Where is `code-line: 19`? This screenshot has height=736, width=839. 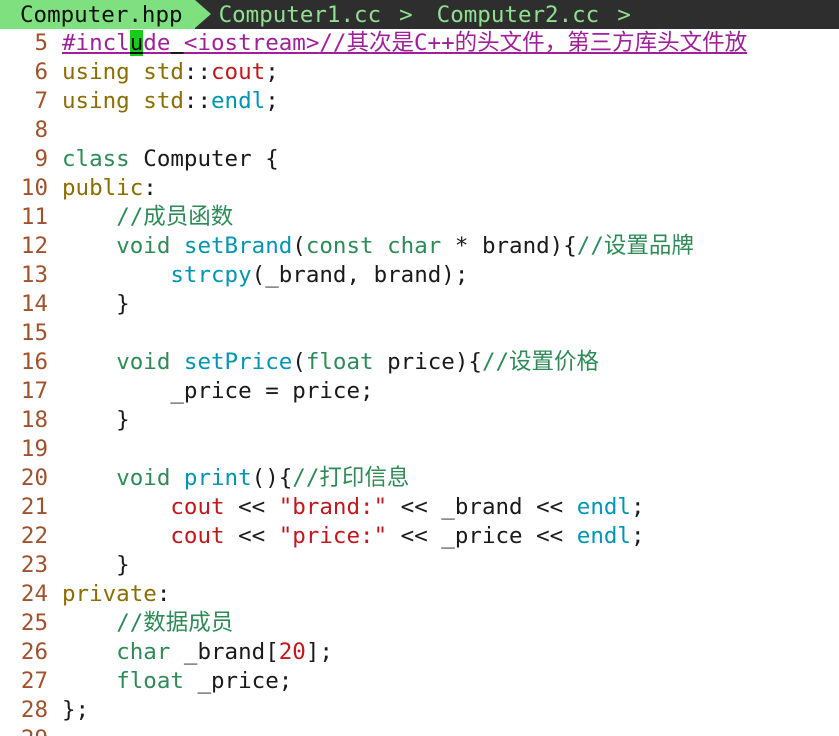
code-line: 19 is located at coordinates (419, 449).